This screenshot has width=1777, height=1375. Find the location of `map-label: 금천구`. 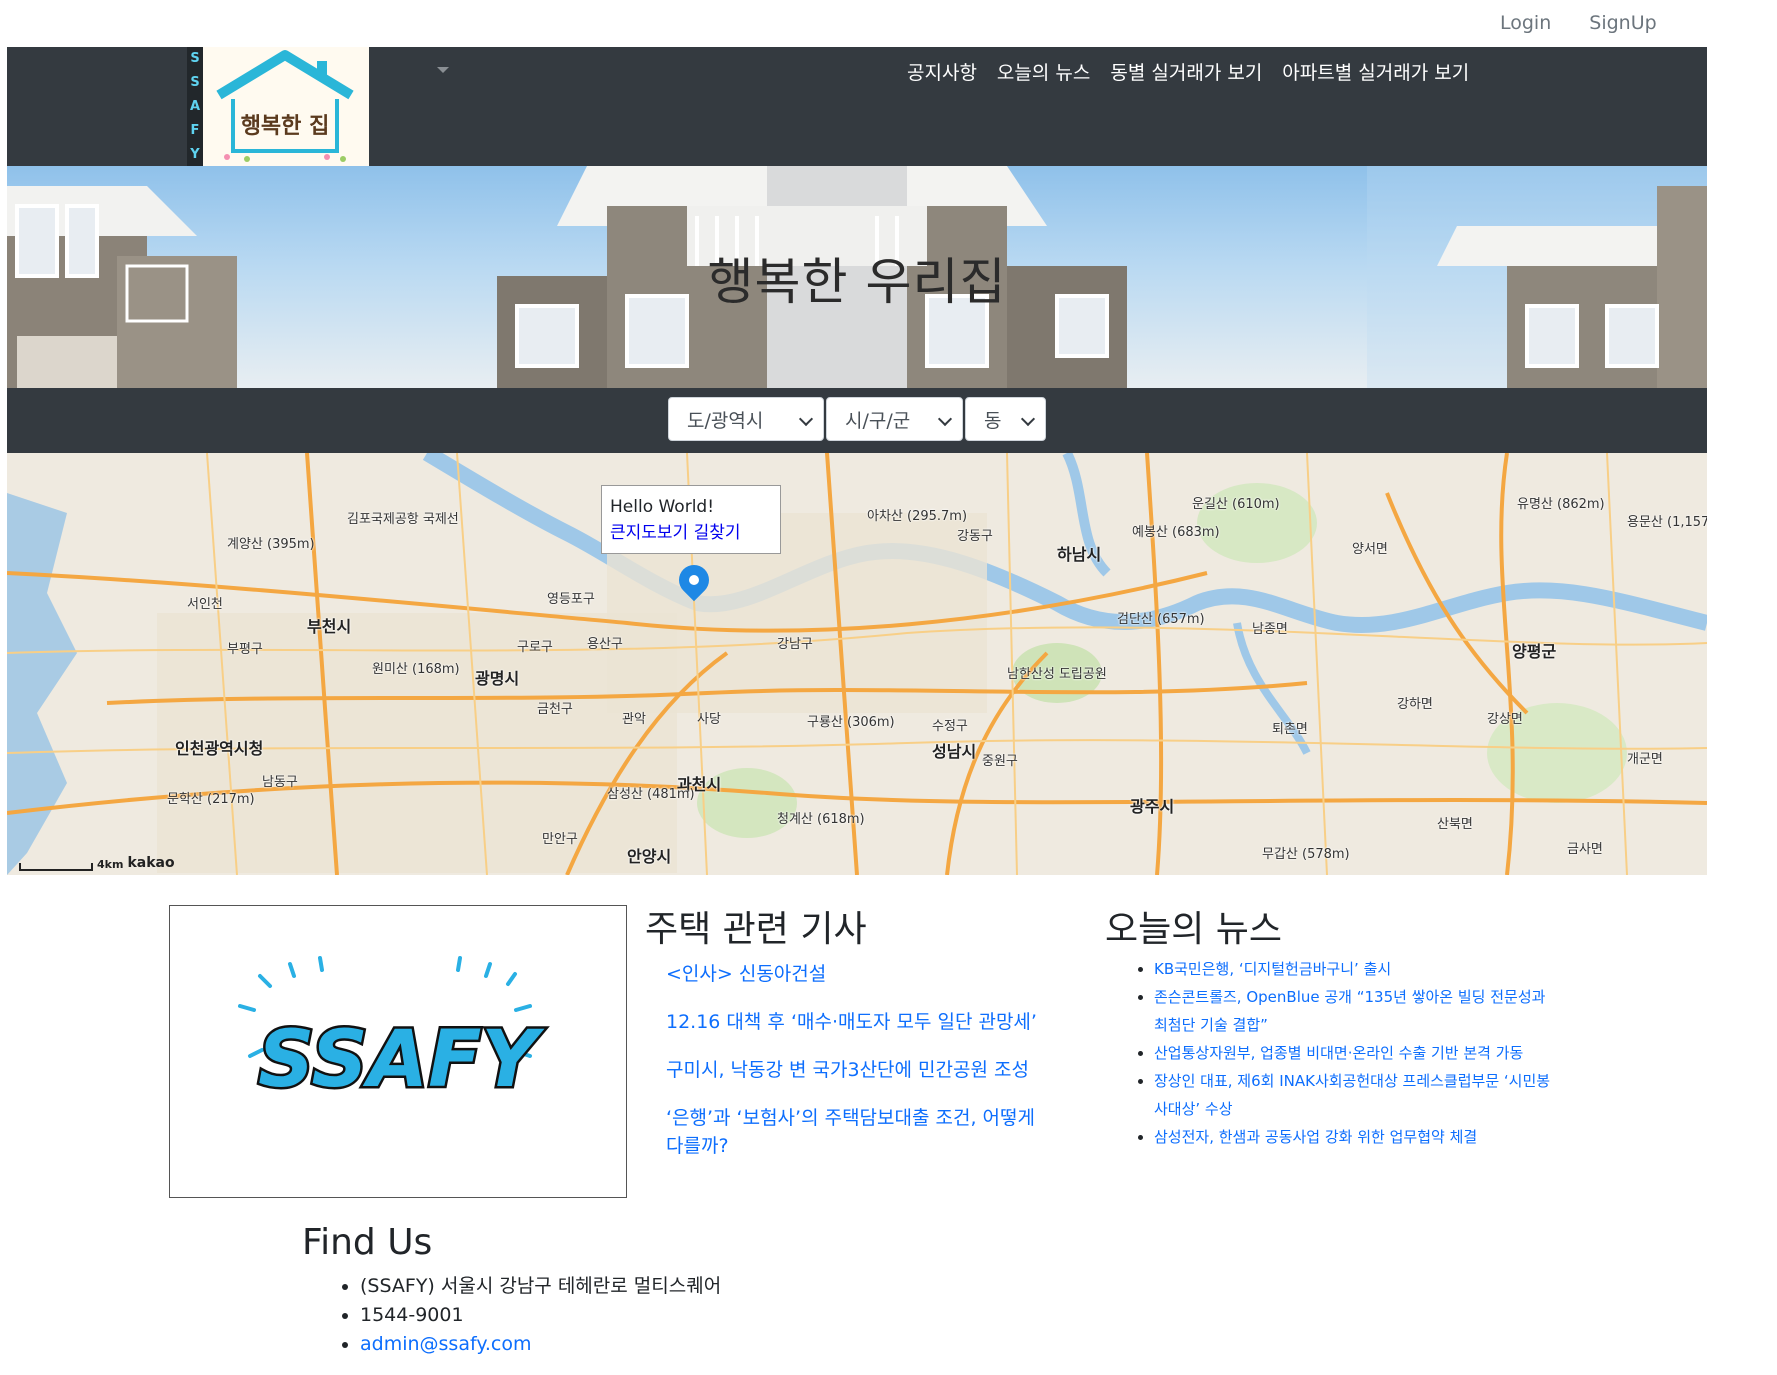

map-label: 금천구 is located at coordinates (555, 709).